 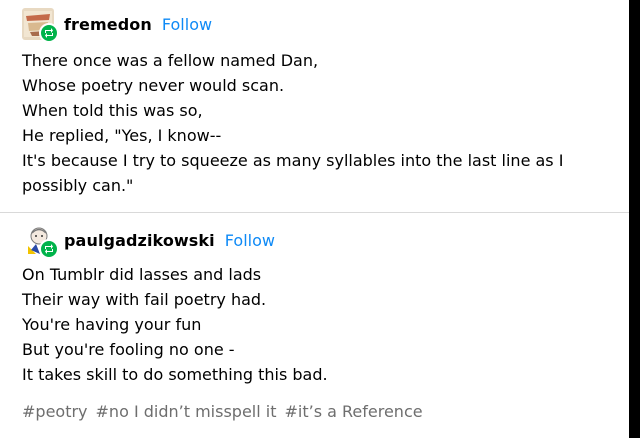 What do you see at coordinates (353, 411) in the screenshot?
I see `tag-link: #it’s a Reference` at bounding box center [353, 411].